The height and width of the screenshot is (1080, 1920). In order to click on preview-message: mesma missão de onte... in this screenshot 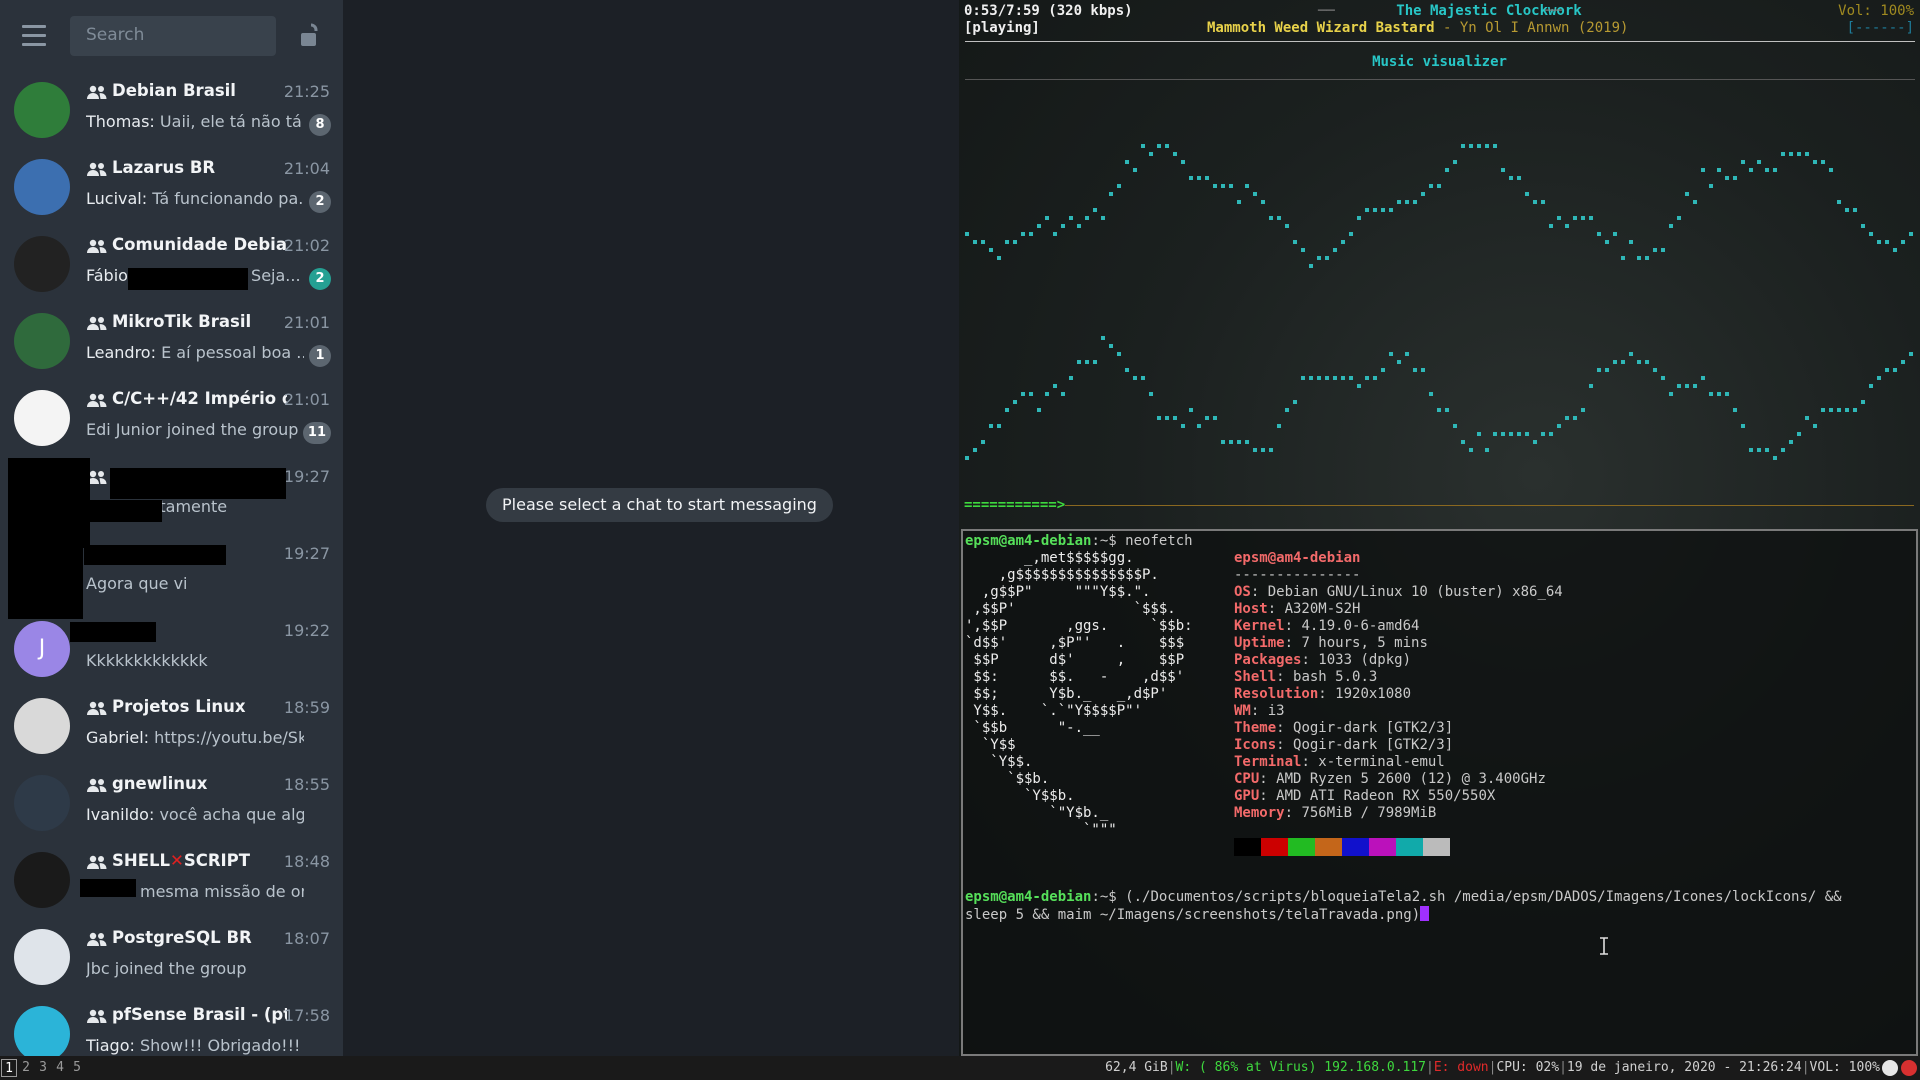, I will do `click(222, 891)`.